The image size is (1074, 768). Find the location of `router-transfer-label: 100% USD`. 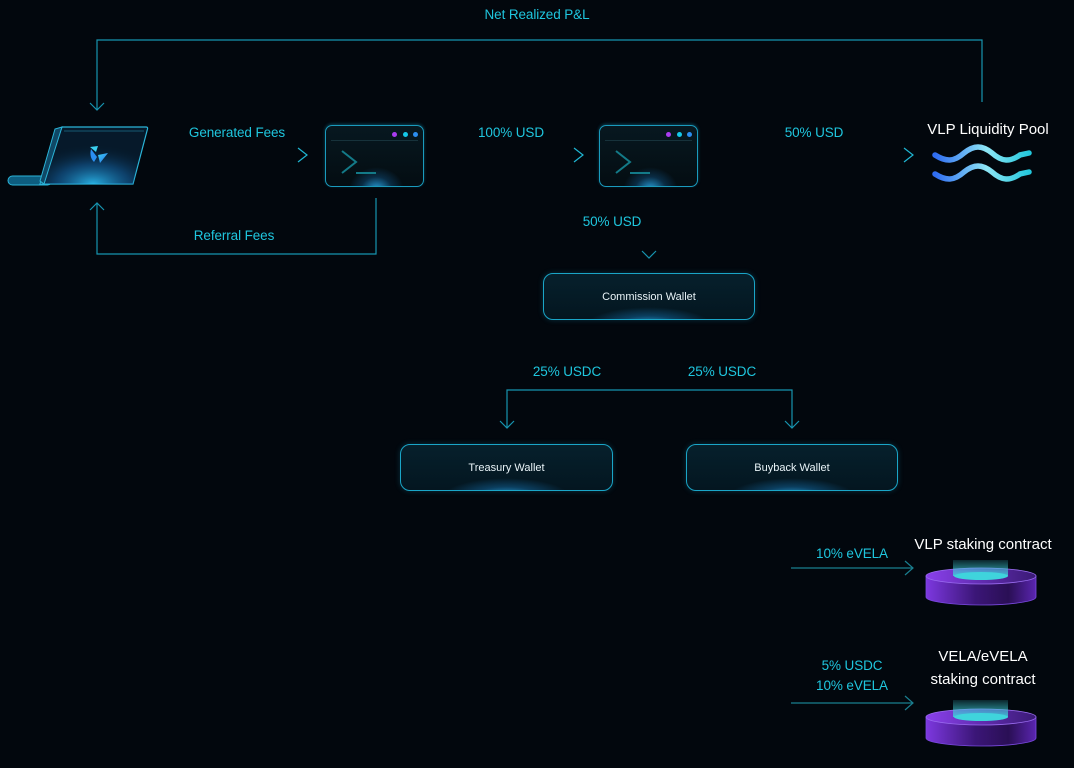

router-transfer-label: 100% USD is located at coordinates (511, 132).